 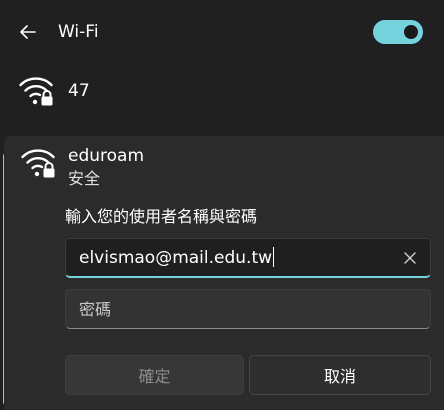 I want to click on page-title: Wi-Fi, so click(x=78, y=32).